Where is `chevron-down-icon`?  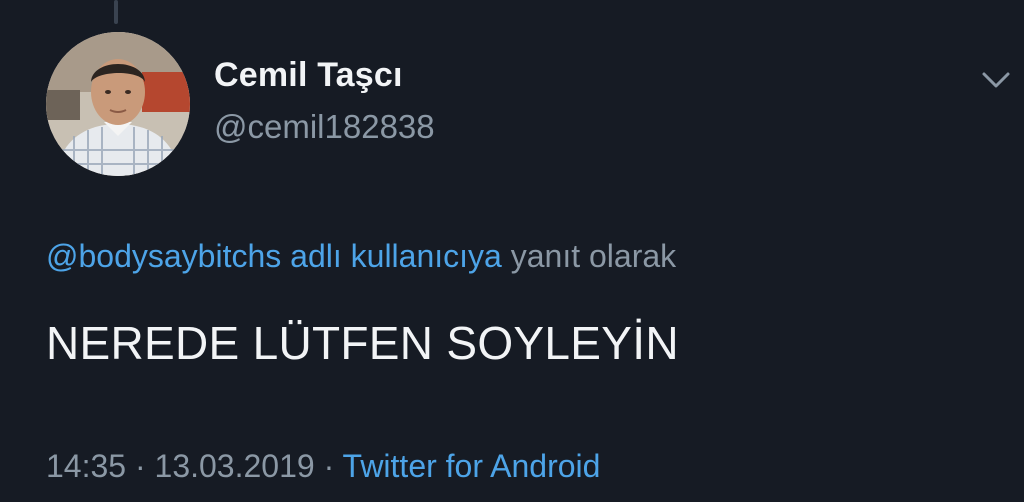
chevron-down-icon is located at coordinates (996, 80).